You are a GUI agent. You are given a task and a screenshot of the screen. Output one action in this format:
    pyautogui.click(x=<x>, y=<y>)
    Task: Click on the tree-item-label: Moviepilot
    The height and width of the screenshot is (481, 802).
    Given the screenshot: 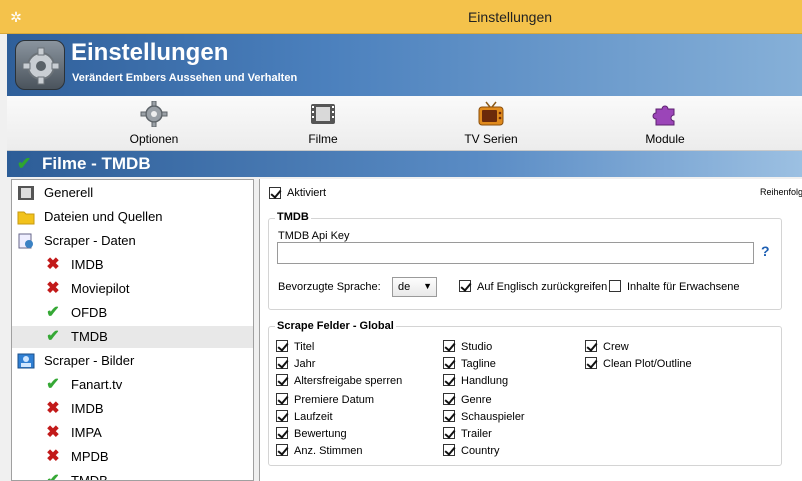 What is the action you would take?
    pyautogui.click(x=100, y=288)
    